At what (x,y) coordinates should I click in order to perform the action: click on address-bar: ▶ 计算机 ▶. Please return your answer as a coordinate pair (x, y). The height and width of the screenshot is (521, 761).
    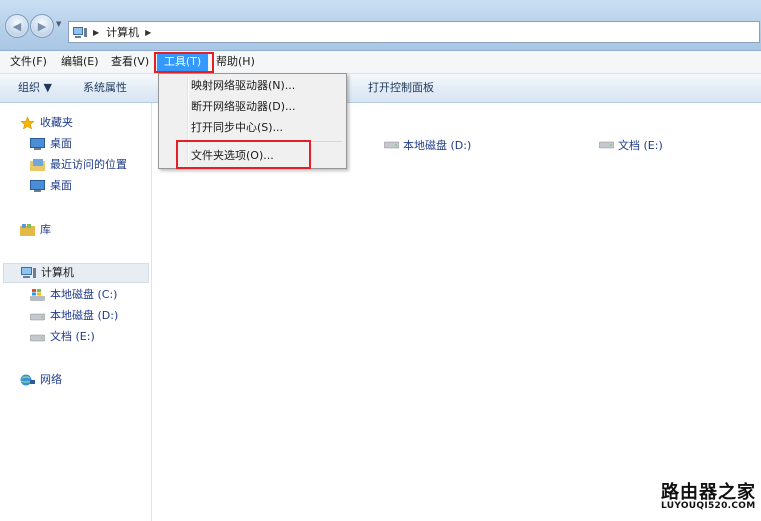
    Looking at the image, I should click on (414, 32).